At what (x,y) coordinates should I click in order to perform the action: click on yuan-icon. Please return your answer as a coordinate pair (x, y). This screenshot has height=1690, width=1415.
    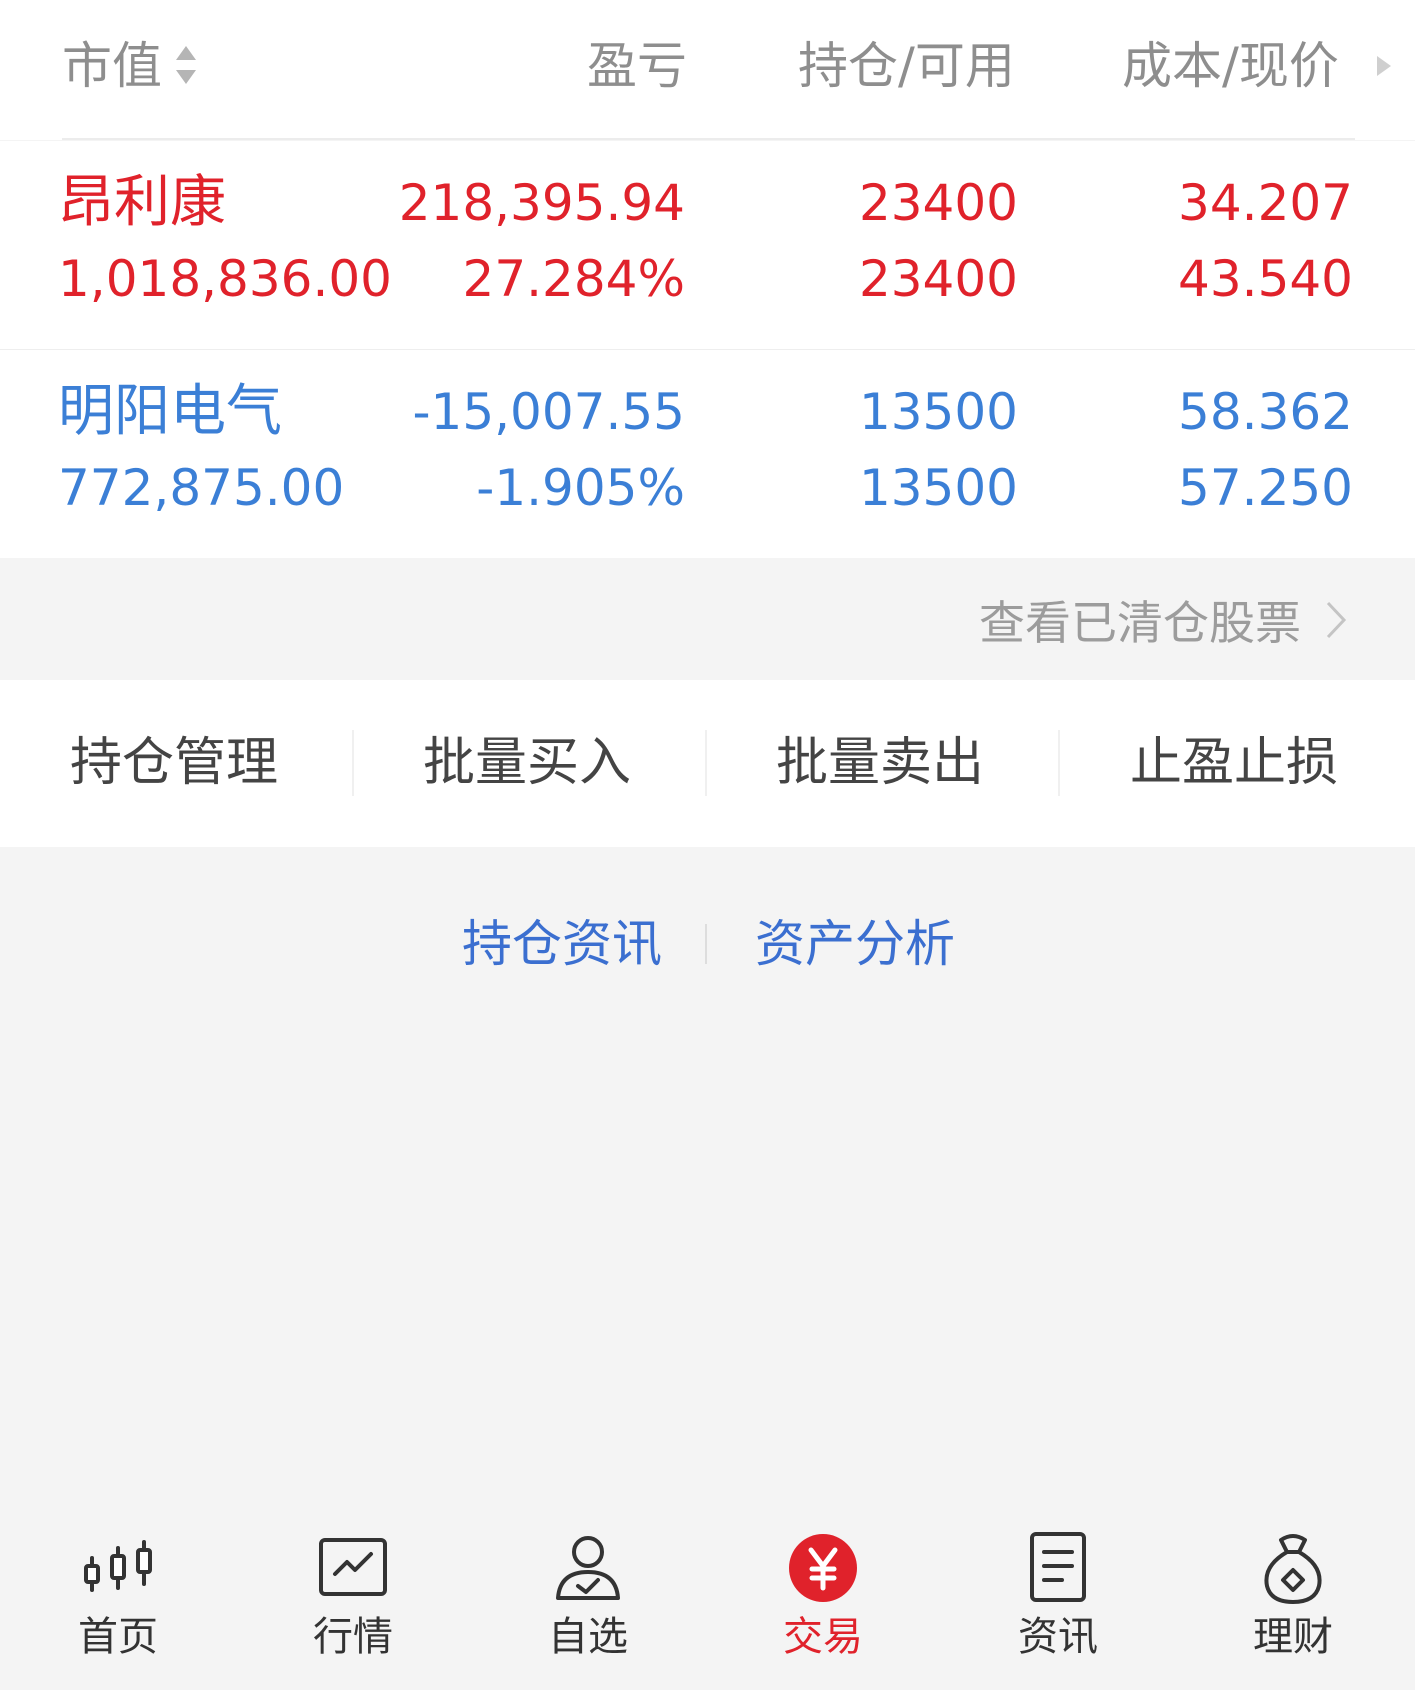
    Looking at the image, I should click on (823, 1568).